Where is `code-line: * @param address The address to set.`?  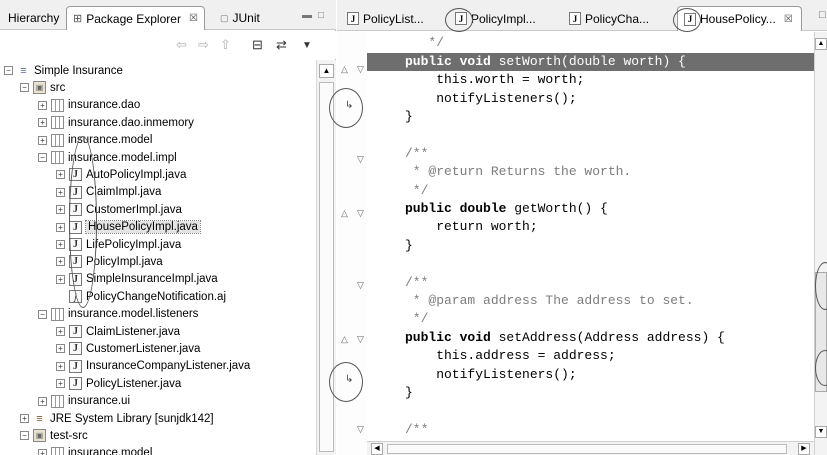
code-line: * @param address The address to set. is located at coordinates (590, 301).